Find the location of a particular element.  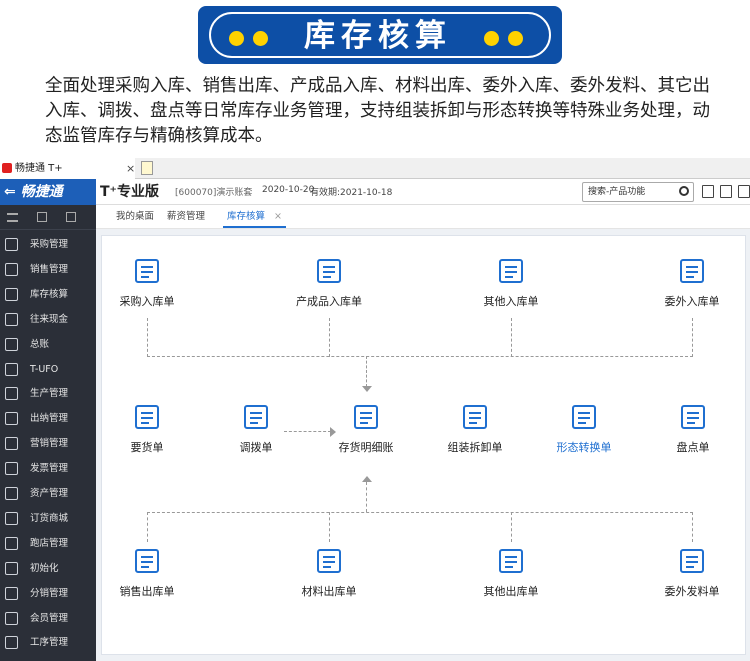

sidebar-item: 分销管理 is located at coordinates (48, 593).